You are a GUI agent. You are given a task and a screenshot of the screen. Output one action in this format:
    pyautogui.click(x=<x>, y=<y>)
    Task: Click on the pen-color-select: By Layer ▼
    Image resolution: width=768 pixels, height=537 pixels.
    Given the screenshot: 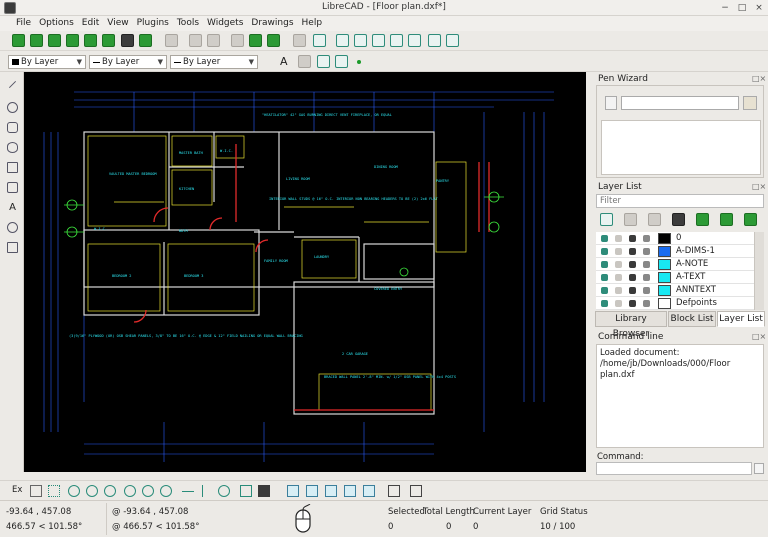 What is the action you would take?
    pyautogui.click(x=47, y=62)
    